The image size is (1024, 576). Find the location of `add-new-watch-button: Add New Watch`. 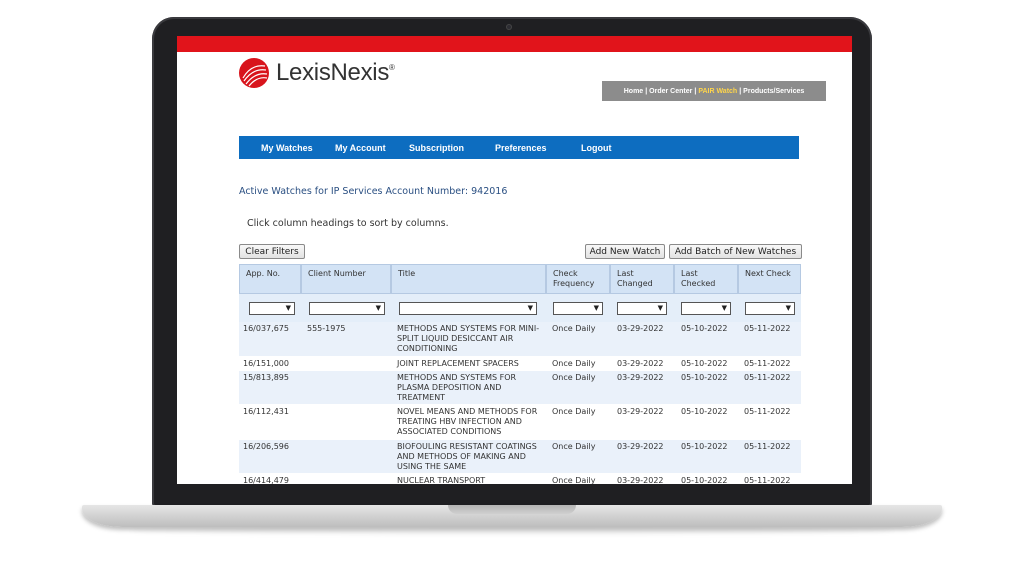

add-new-watch-button: Add New Watch is located at coordinates (625, 251).